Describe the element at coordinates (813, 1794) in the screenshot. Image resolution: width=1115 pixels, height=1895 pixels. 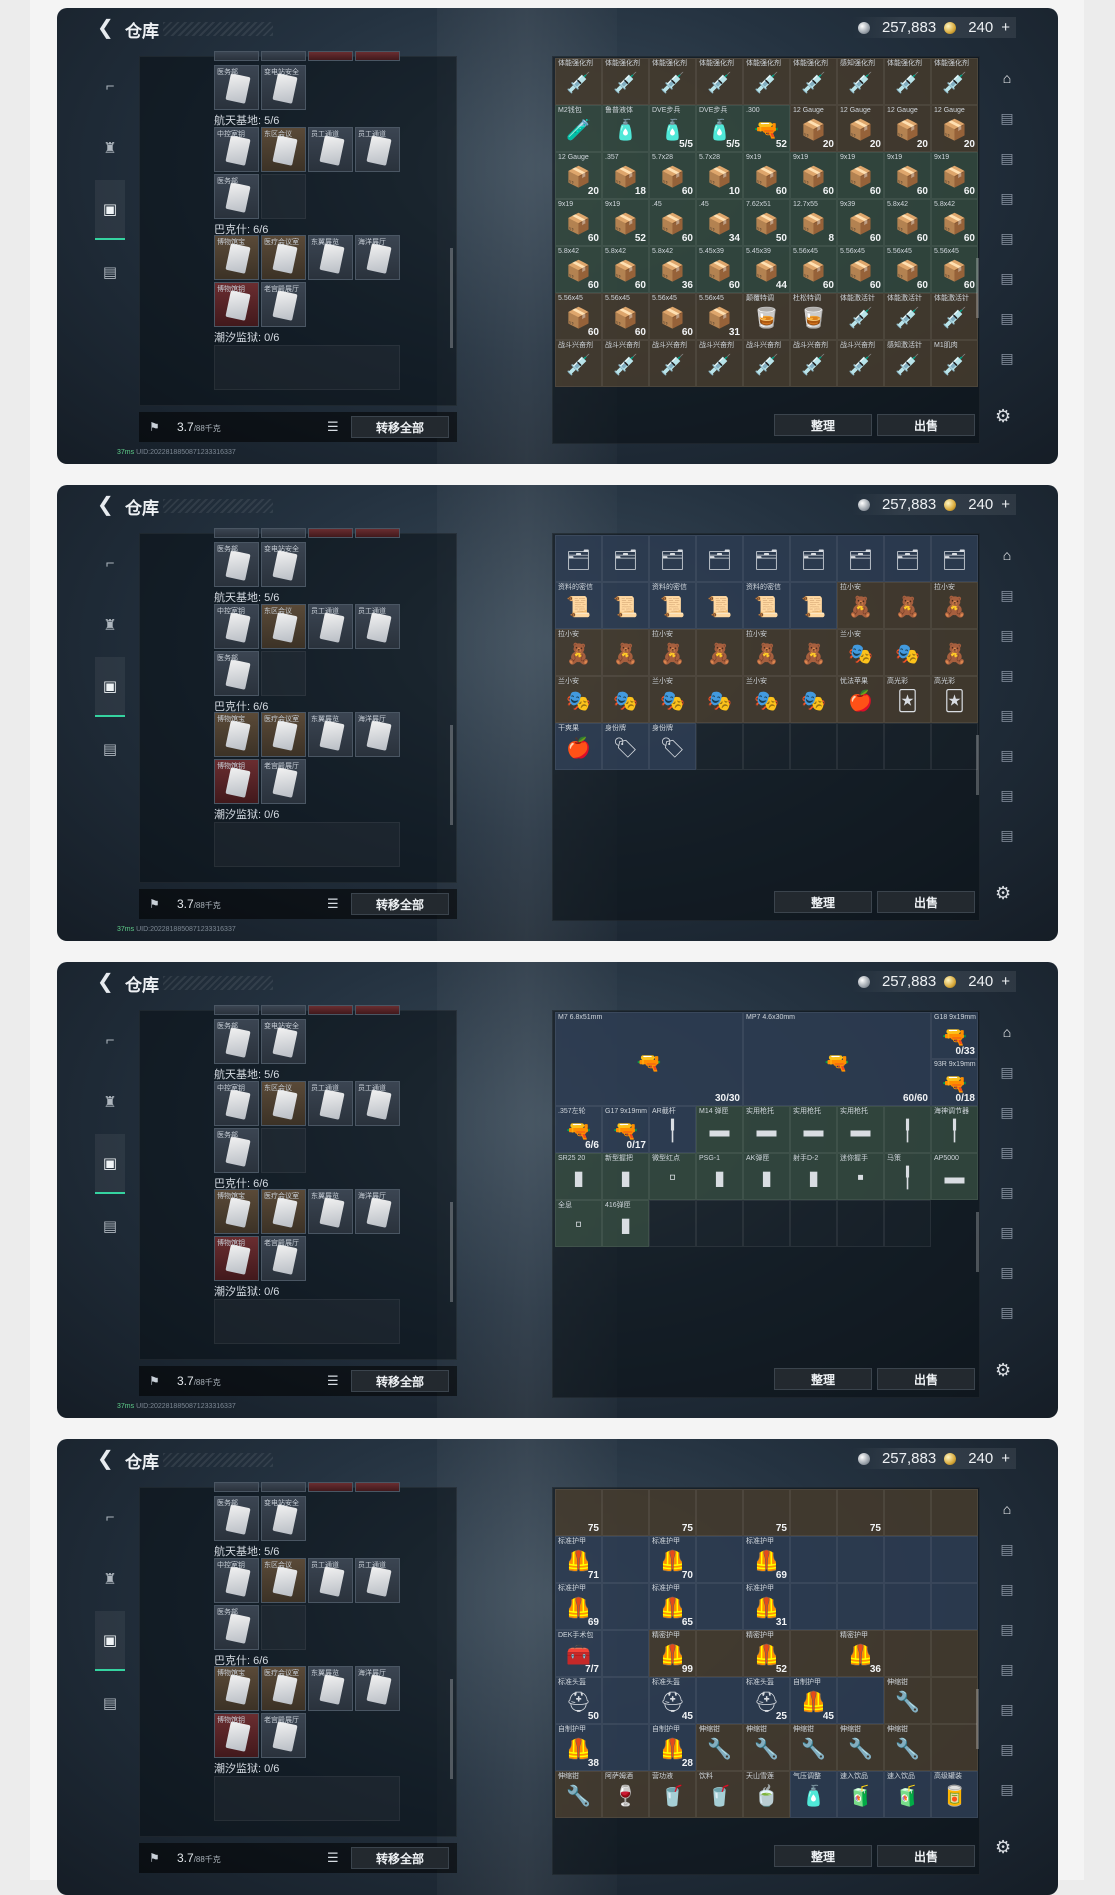
I see `inventory-cell: 气压调整 🧴` at that location.